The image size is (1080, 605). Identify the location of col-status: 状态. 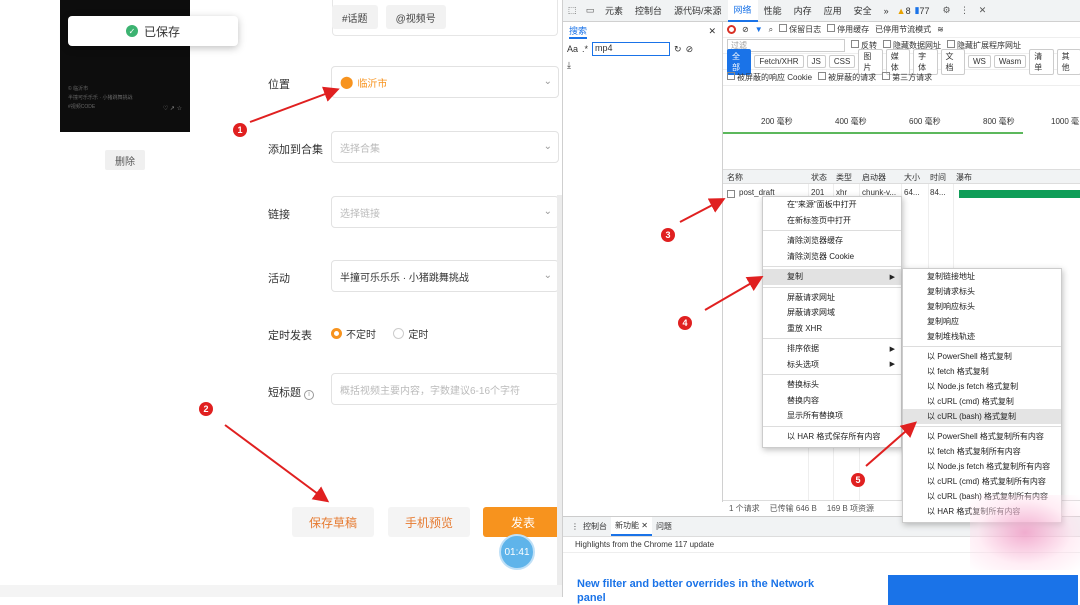
(819, 177).